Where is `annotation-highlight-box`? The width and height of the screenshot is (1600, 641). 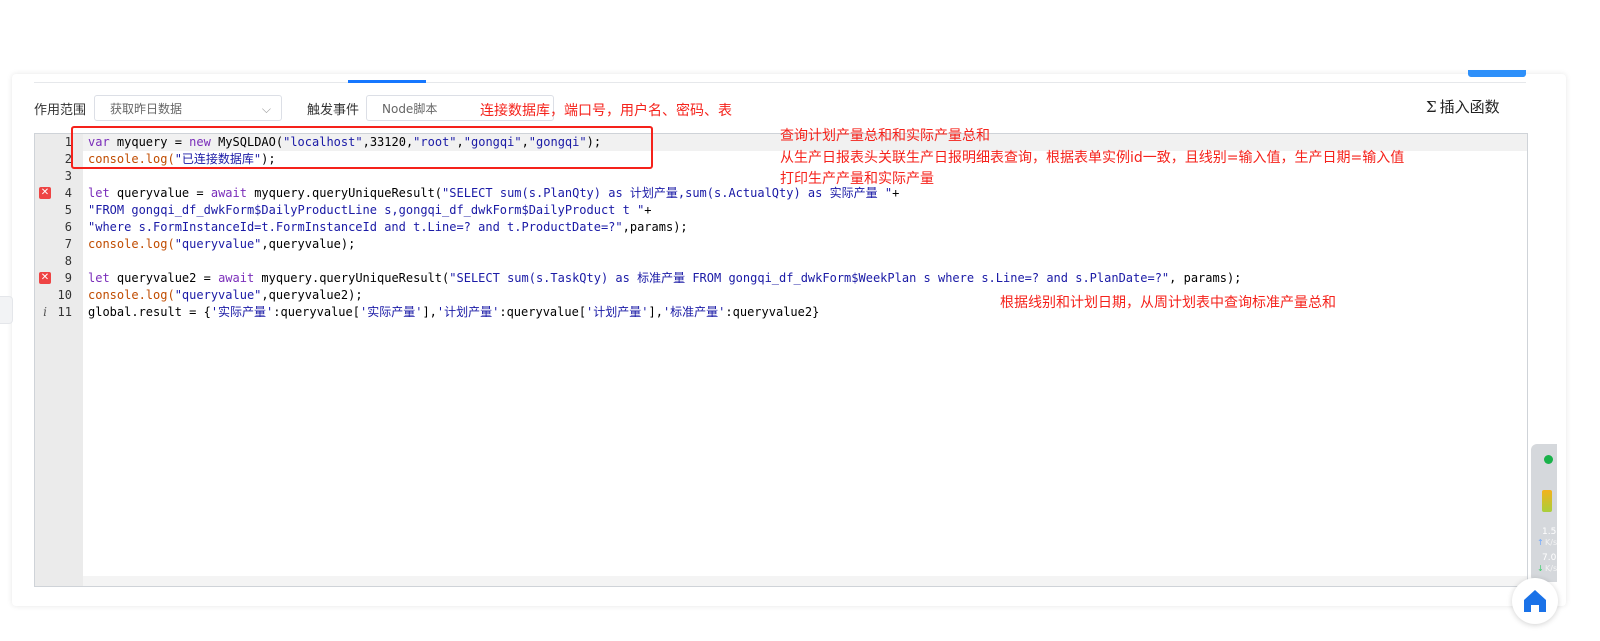
annotation-highlight-box is located at coordinates (362, 147).